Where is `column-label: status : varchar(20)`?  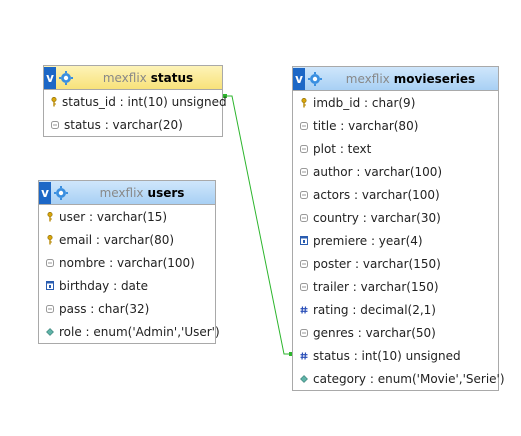 column-label: status : varchar(20) is located at coordinates (123, 124).